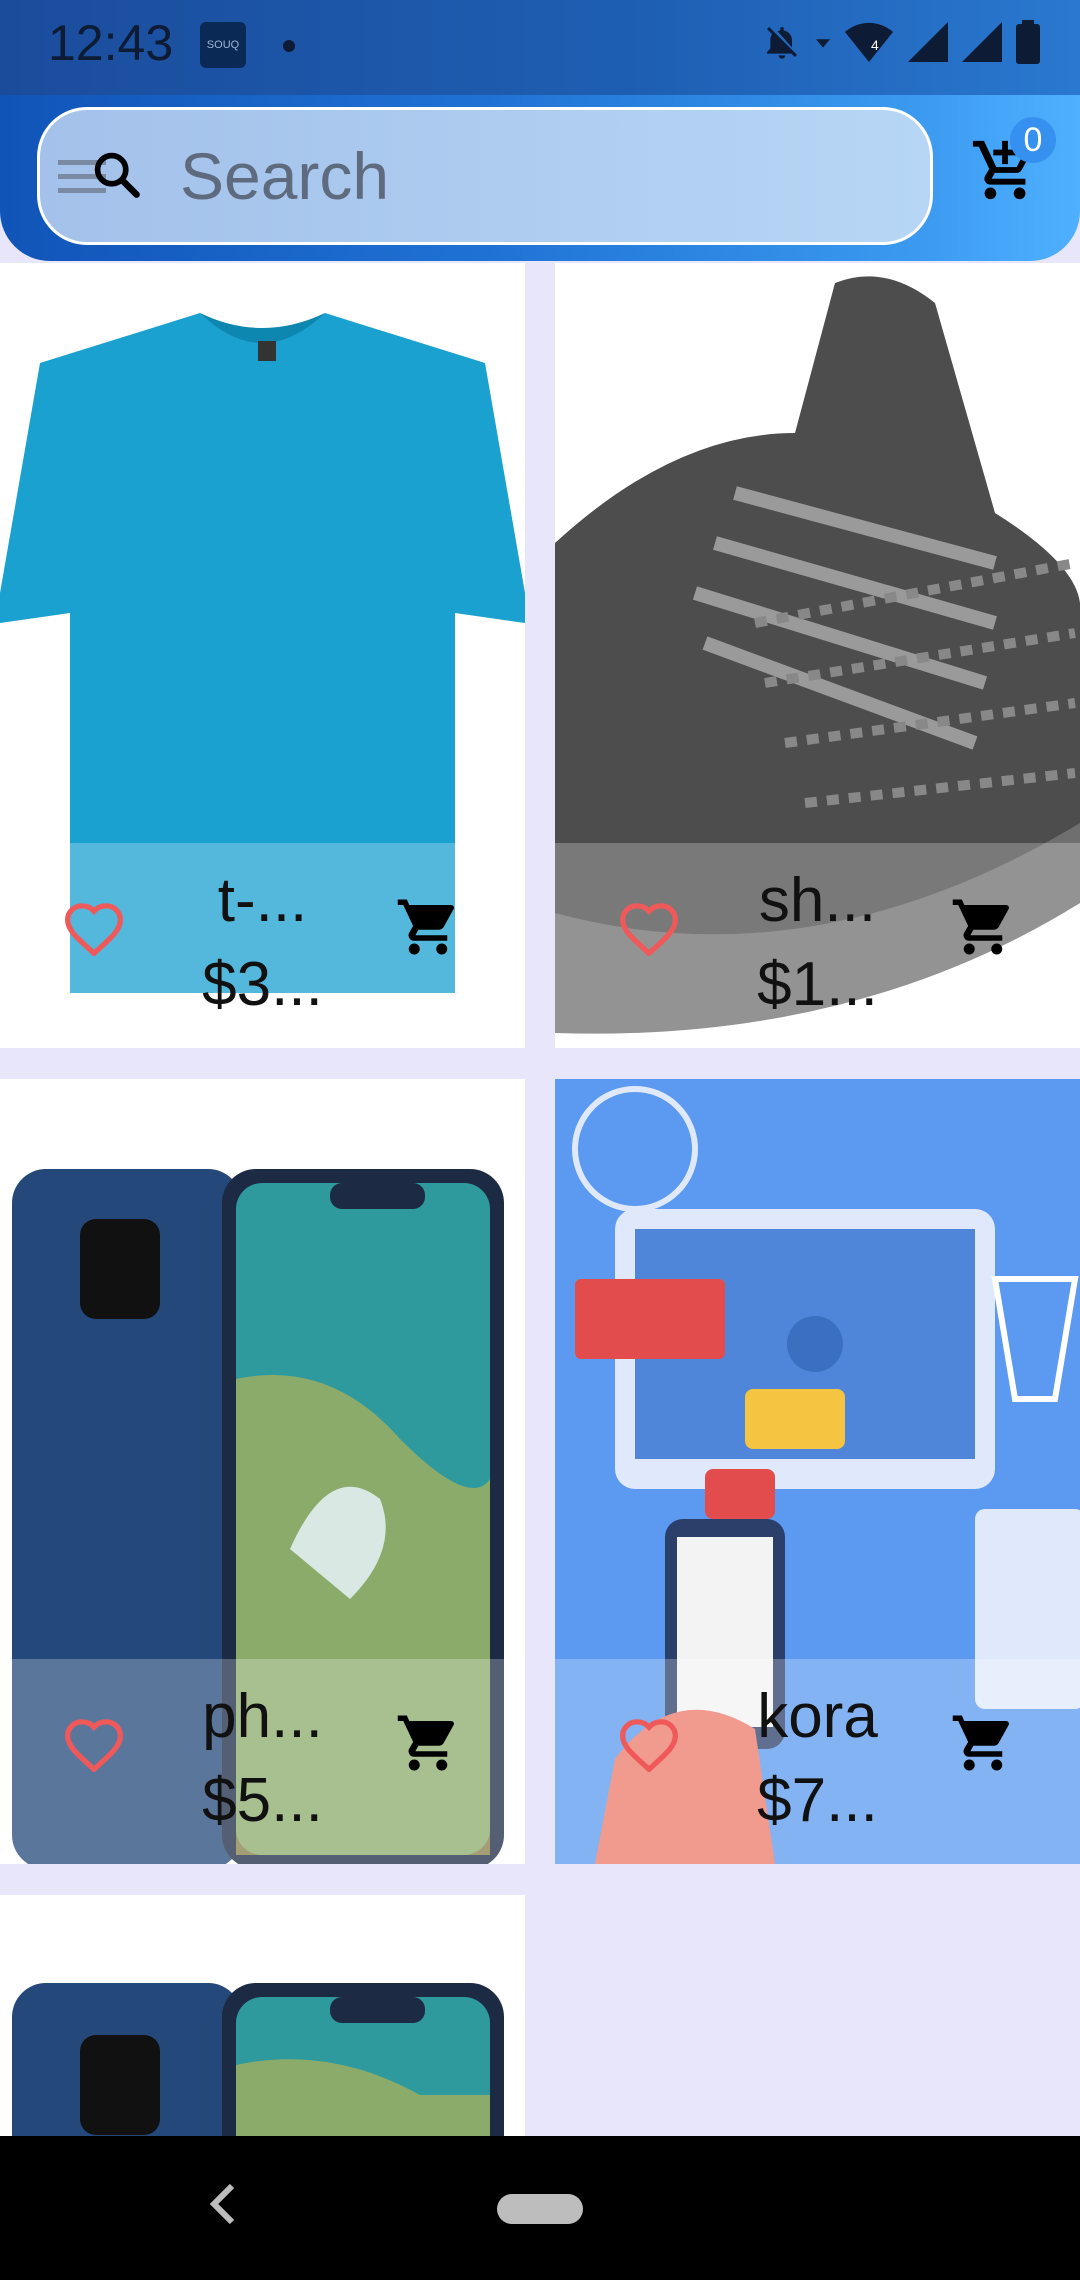 The image size is (1080, 2280). I want to click on wifi-icon: 4, so click(869, 42).